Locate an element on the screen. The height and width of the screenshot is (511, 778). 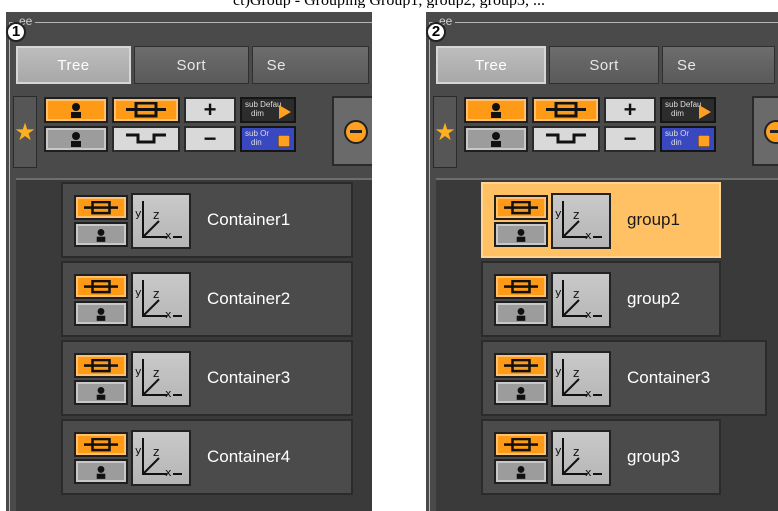
tree-node: yzx group3 is located at coordinates (601, 457).